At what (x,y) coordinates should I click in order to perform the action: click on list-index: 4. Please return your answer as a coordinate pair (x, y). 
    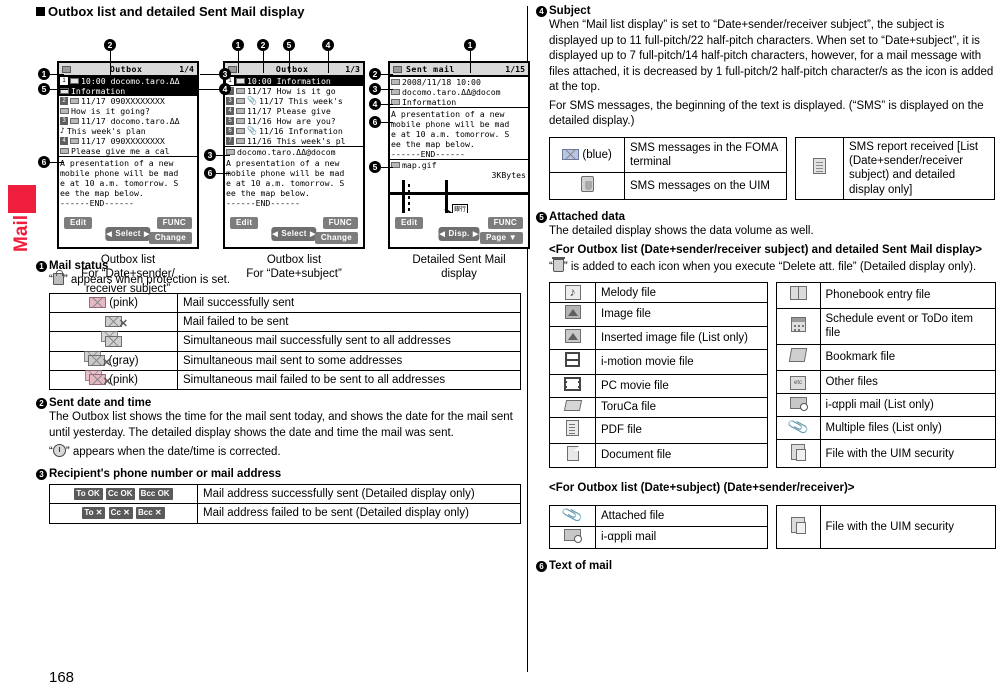
    Looking at the image, I should click on (64, 141).